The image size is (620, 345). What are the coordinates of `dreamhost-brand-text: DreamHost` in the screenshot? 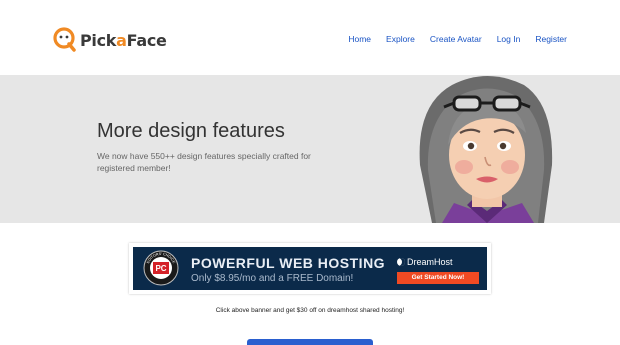 It's located at (430, 262).